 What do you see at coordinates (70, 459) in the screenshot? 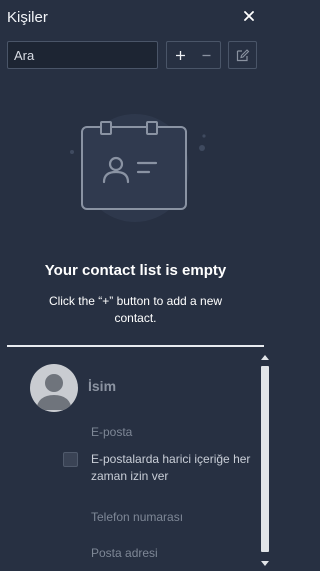
I see `allow-external-content-checkbox` at bounding box center [70, 459].